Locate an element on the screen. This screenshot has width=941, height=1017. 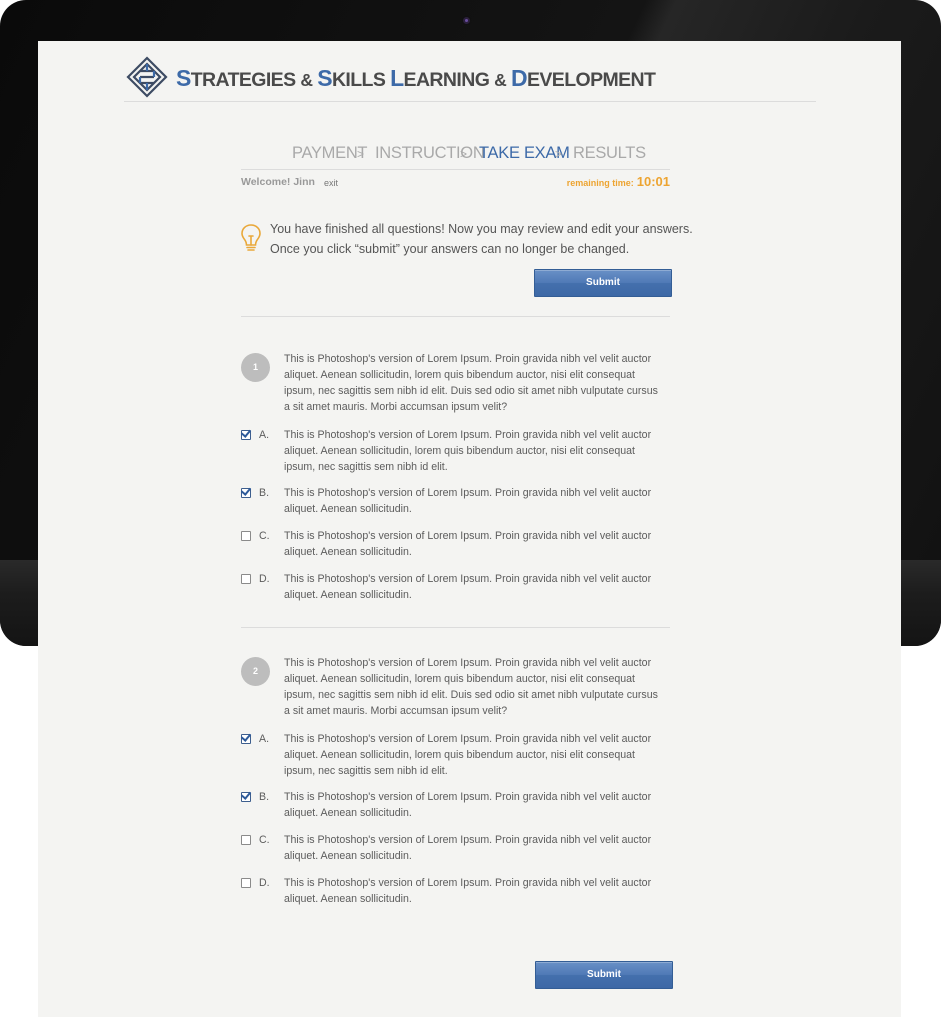
remaining-time: remaining time: 10:01 is located at coordinates (618, 181).